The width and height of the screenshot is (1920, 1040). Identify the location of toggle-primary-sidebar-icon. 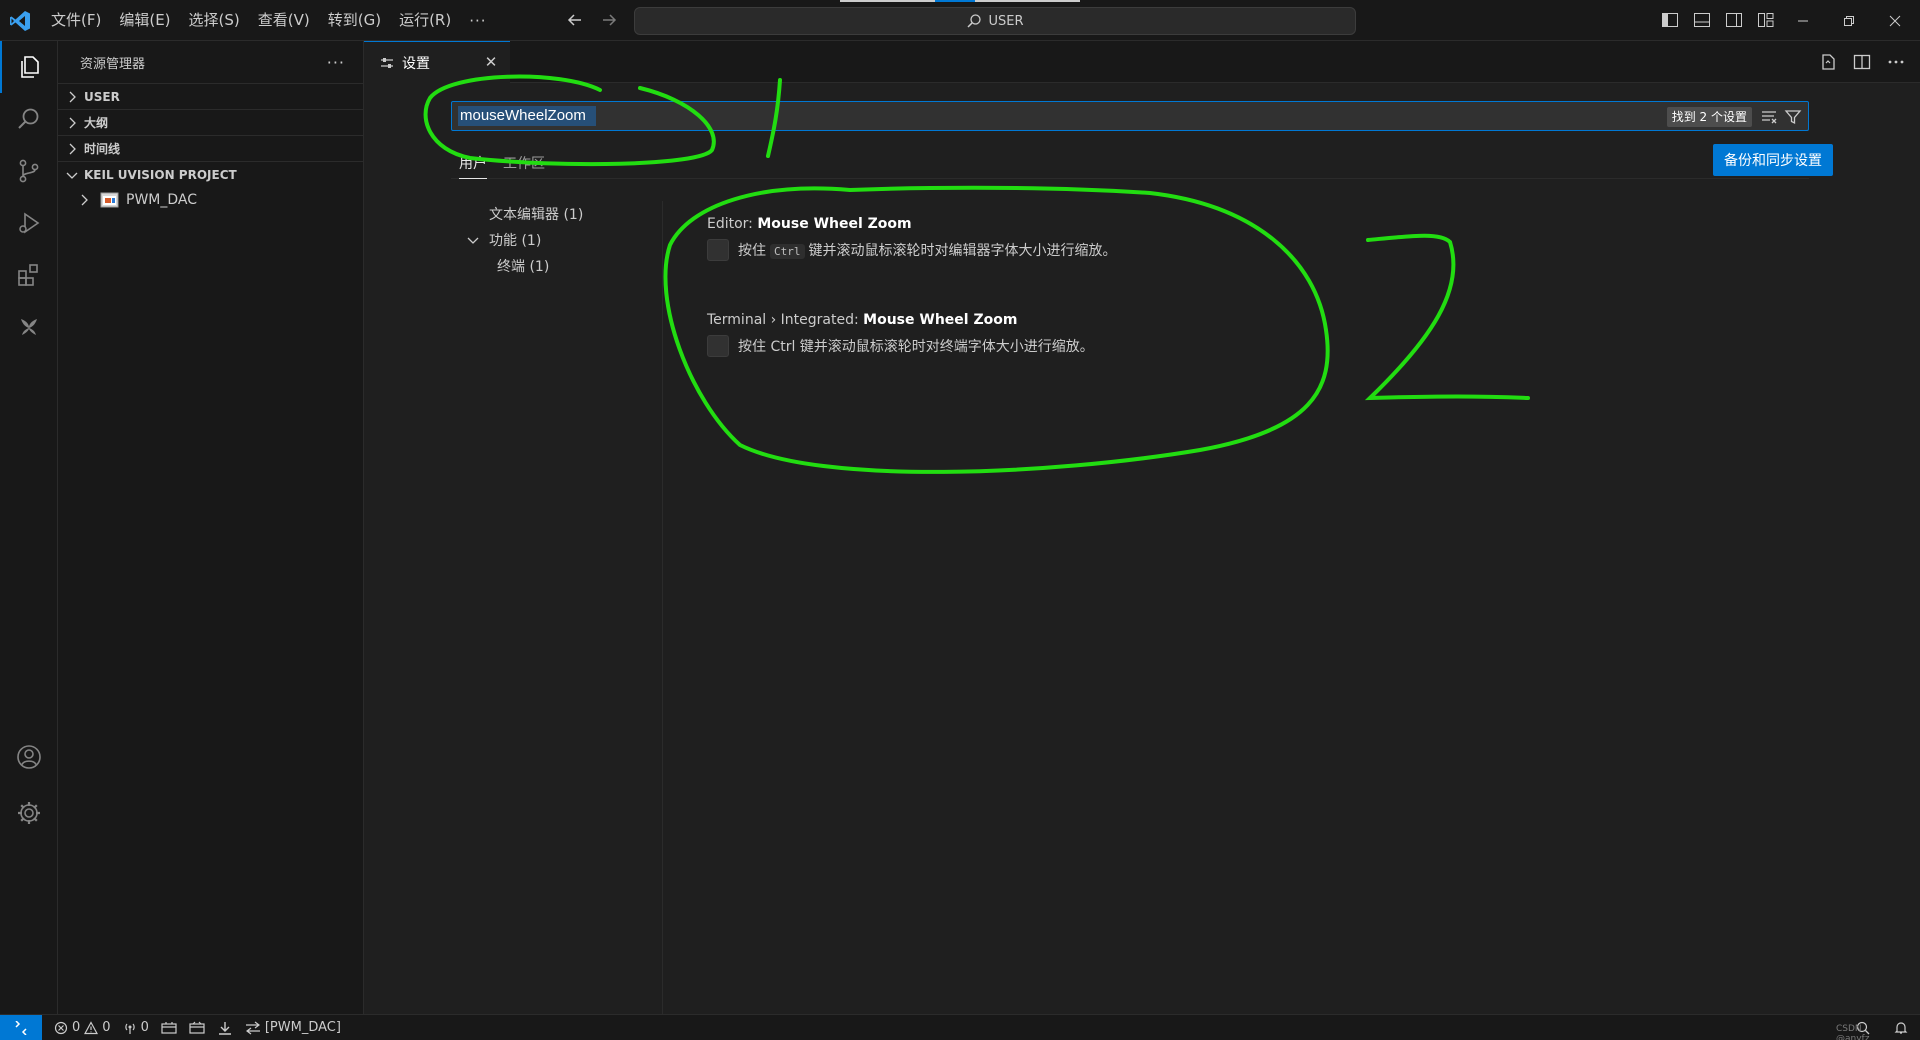
(1670, 20).